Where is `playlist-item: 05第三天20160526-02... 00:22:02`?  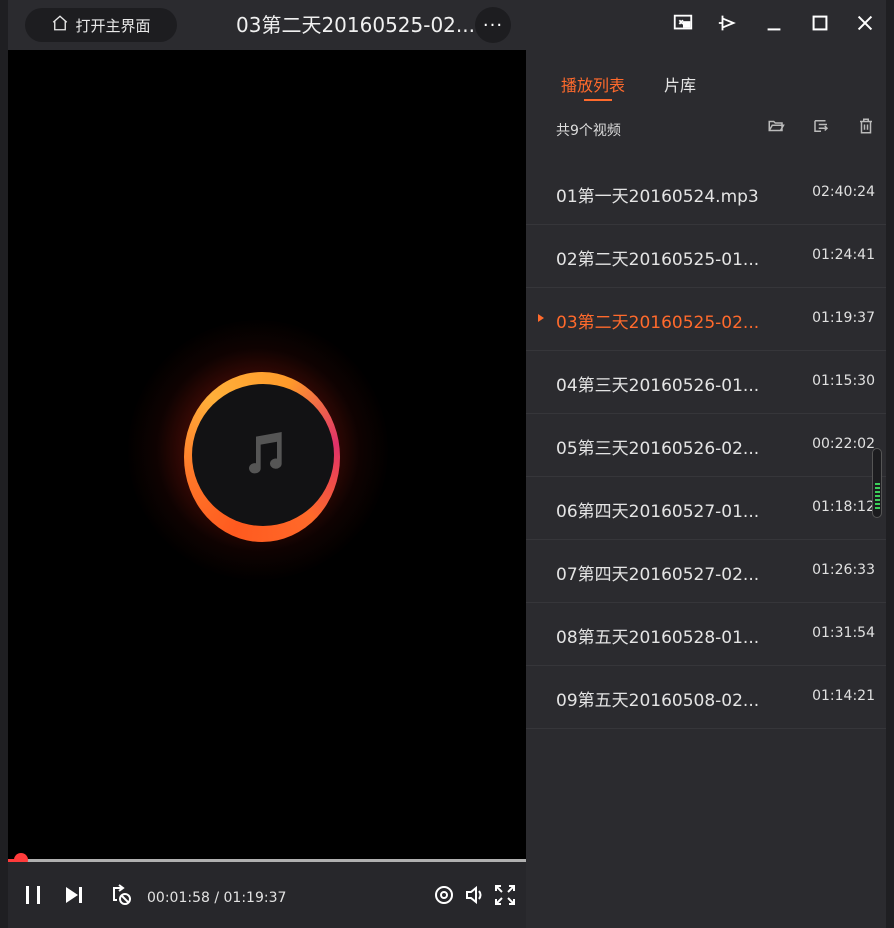 playlist-item: 05第三天20160526-02... 00:22:02 is located at coordinates (706, 445).